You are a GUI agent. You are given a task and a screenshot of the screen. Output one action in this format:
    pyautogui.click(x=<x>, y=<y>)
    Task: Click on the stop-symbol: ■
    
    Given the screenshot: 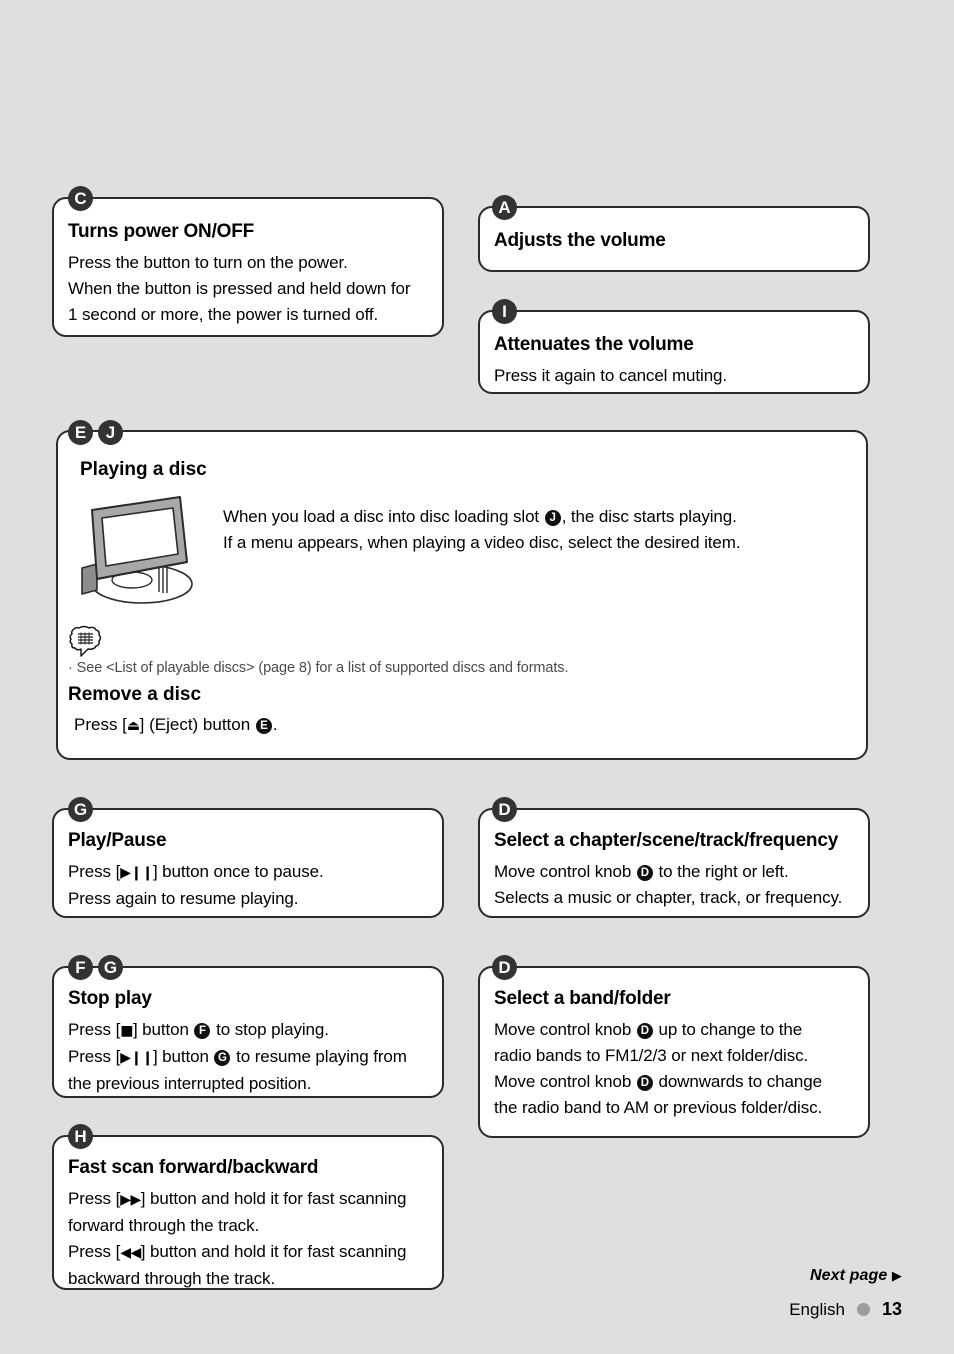 What is the action you would take?
    pyautogui.click(x=126, y=1031)
    